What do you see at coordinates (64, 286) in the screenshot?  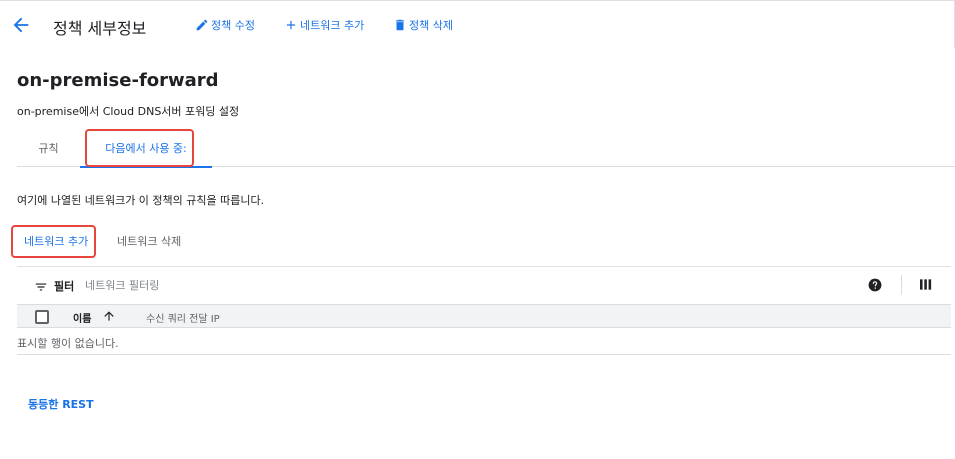 I see `filter-label: 필터` at bounding box center [64, 286].